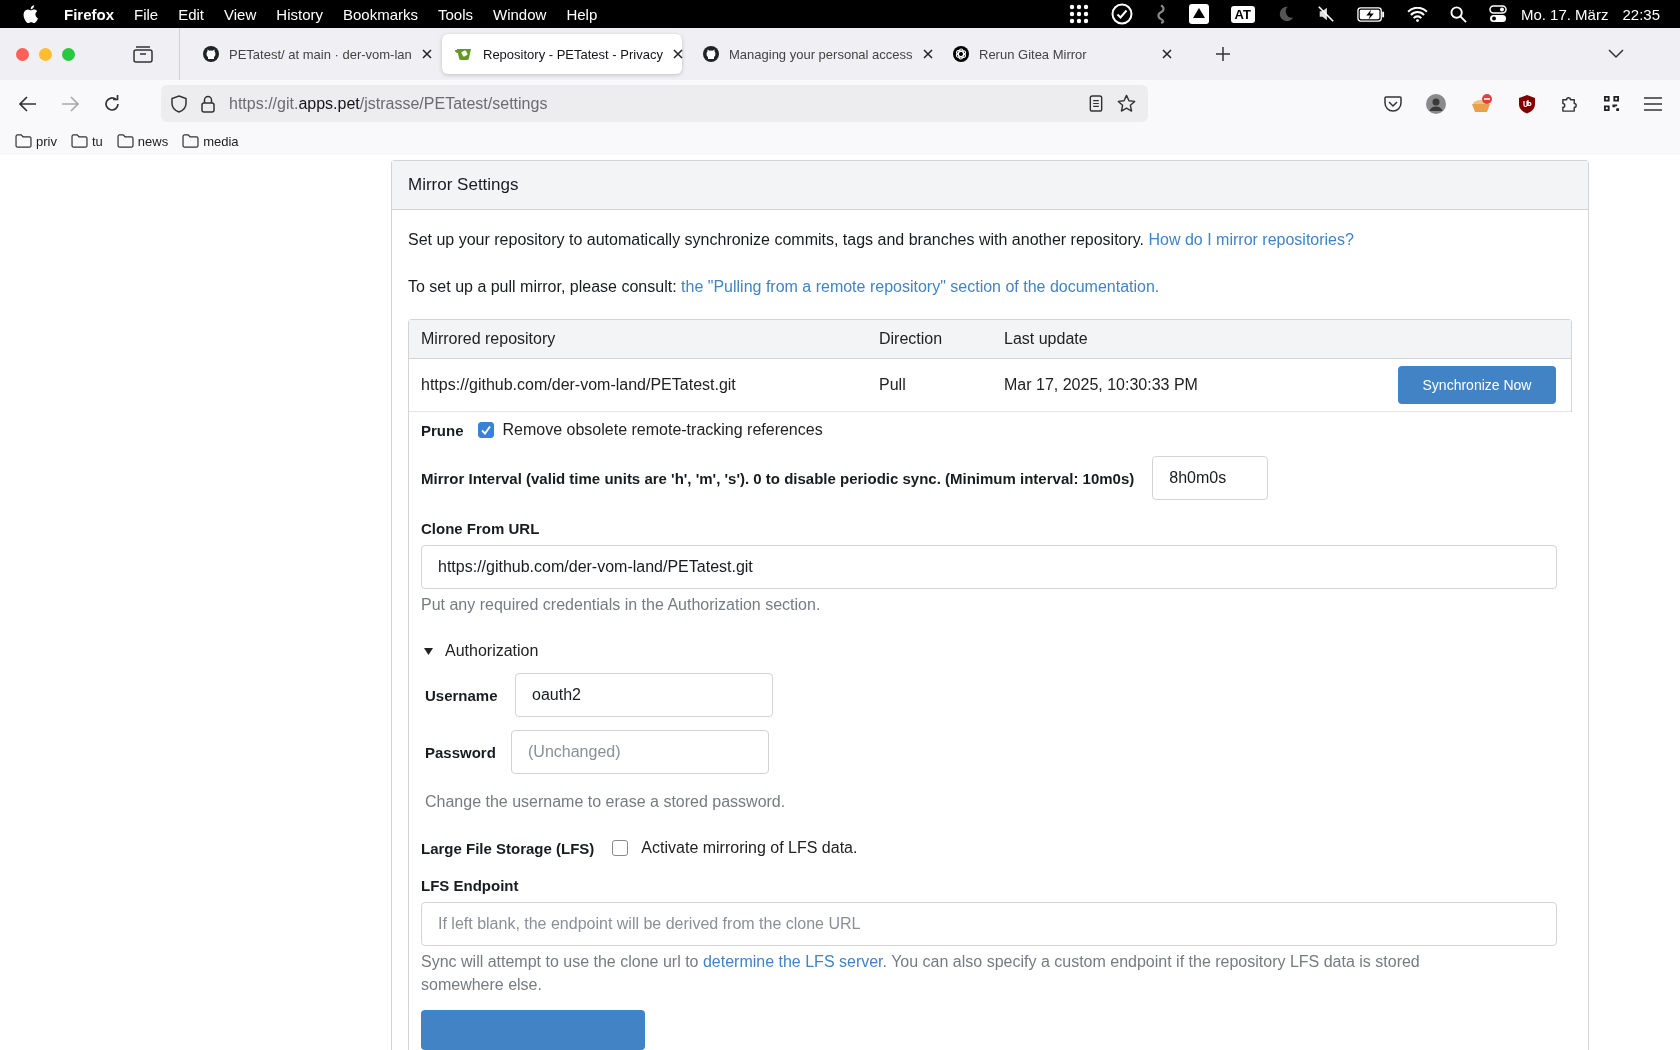  Describe the element at coordinates (489, 339) in the screenshot. I see `column-header: Mirrored repository` at that location.